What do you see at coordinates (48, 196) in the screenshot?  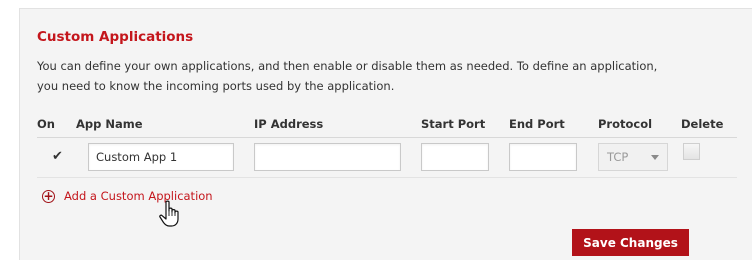 I see `plus-circle-icon: +` at bounding box center [48, 196].